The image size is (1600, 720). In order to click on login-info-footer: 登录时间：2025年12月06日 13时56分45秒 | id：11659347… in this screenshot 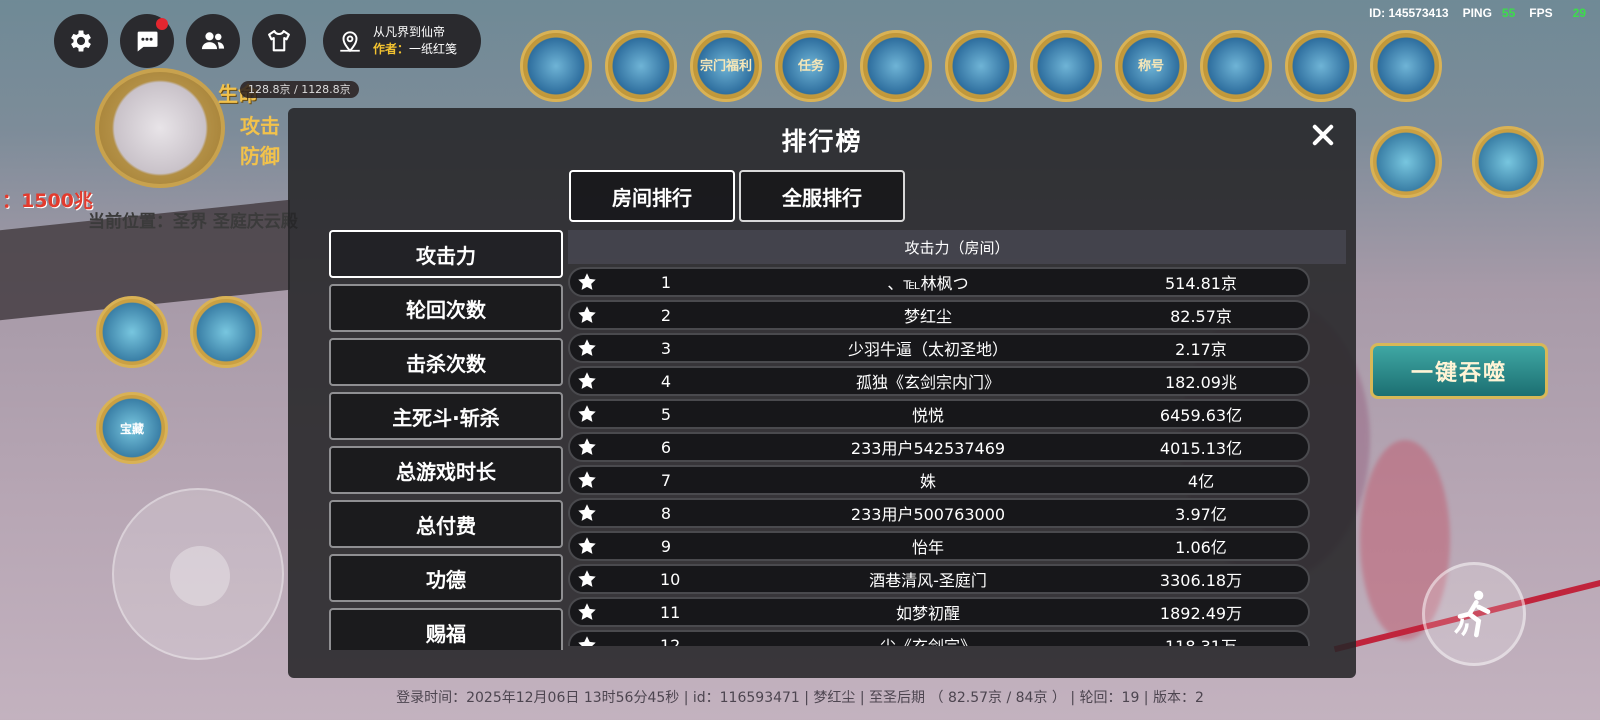, I will do `click(800, 698)`.